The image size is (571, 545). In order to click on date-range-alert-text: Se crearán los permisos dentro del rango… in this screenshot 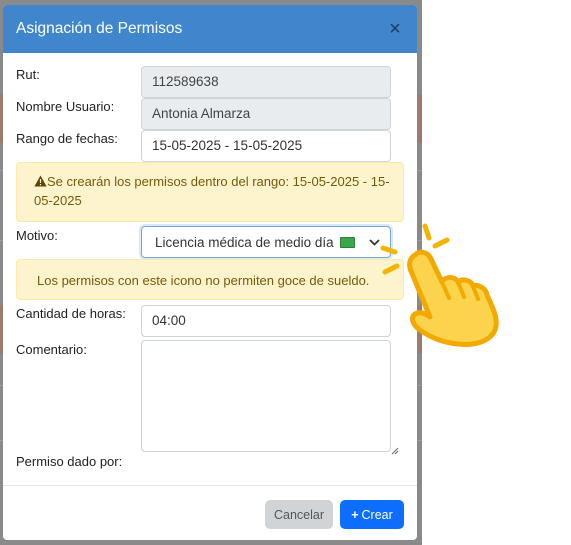, I will do `click(212, 191)`.